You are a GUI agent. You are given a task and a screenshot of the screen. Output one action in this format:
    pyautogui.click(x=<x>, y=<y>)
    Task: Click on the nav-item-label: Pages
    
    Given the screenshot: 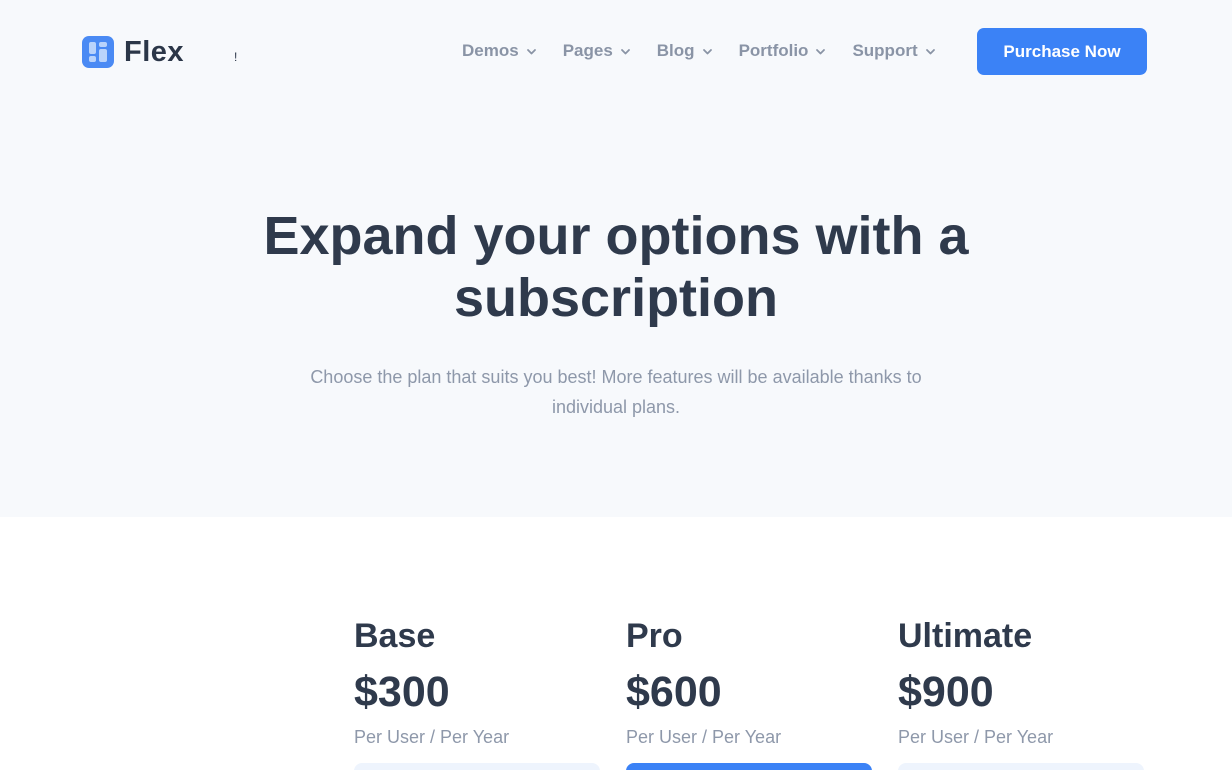 What is the action you would take?
    pyautogui.click(x=587, y=50)
    